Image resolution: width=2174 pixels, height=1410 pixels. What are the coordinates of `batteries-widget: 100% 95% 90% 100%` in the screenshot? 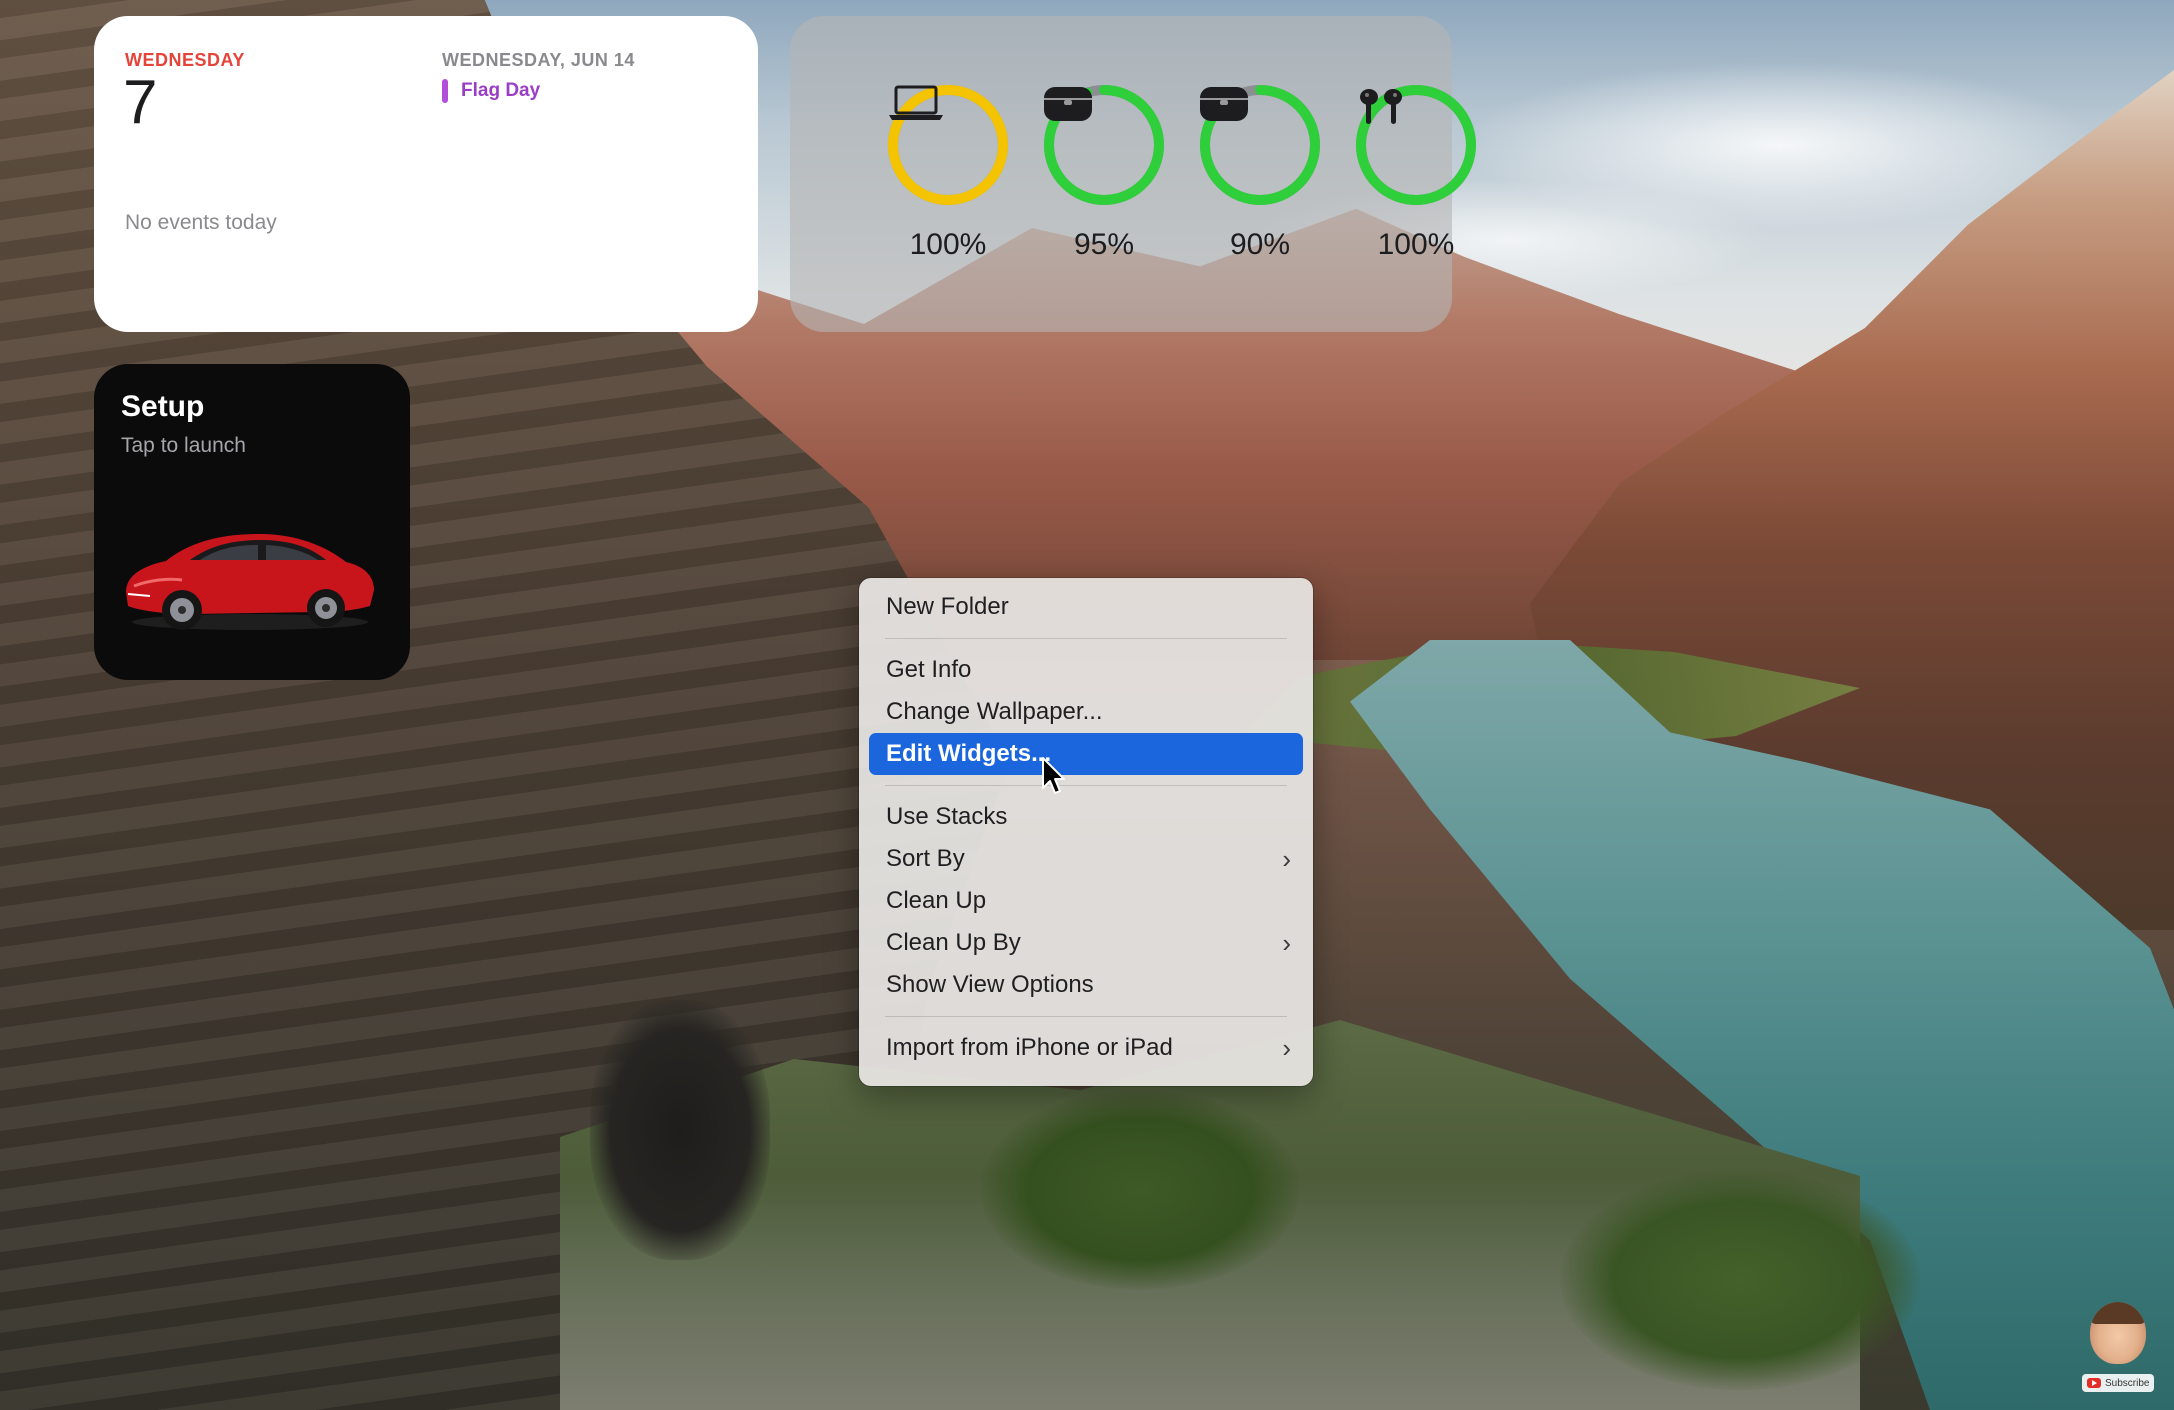 It's located at (1133, 174).